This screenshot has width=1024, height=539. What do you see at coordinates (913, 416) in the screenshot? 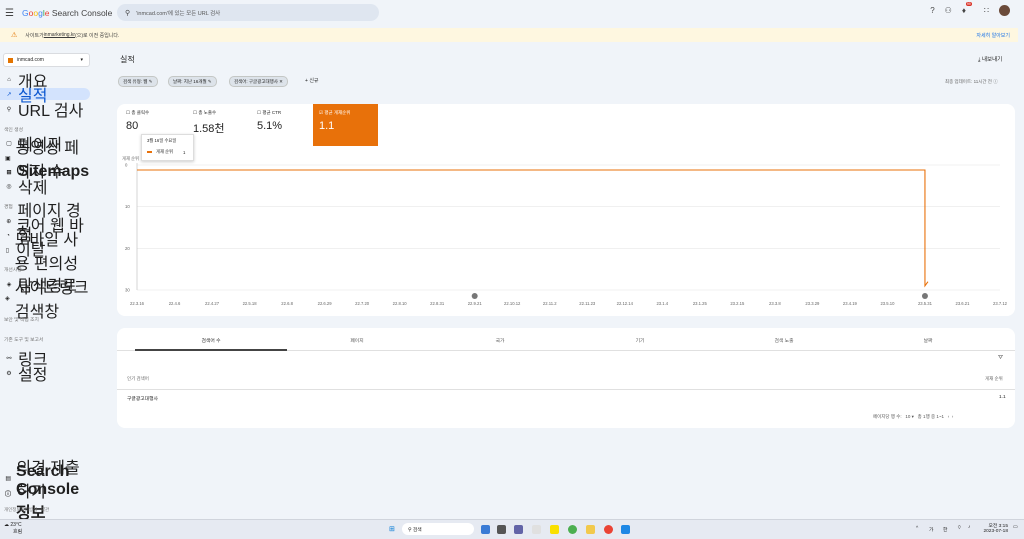
I see `chevron-down-icon: ▾` at bounding box center [913, 416].